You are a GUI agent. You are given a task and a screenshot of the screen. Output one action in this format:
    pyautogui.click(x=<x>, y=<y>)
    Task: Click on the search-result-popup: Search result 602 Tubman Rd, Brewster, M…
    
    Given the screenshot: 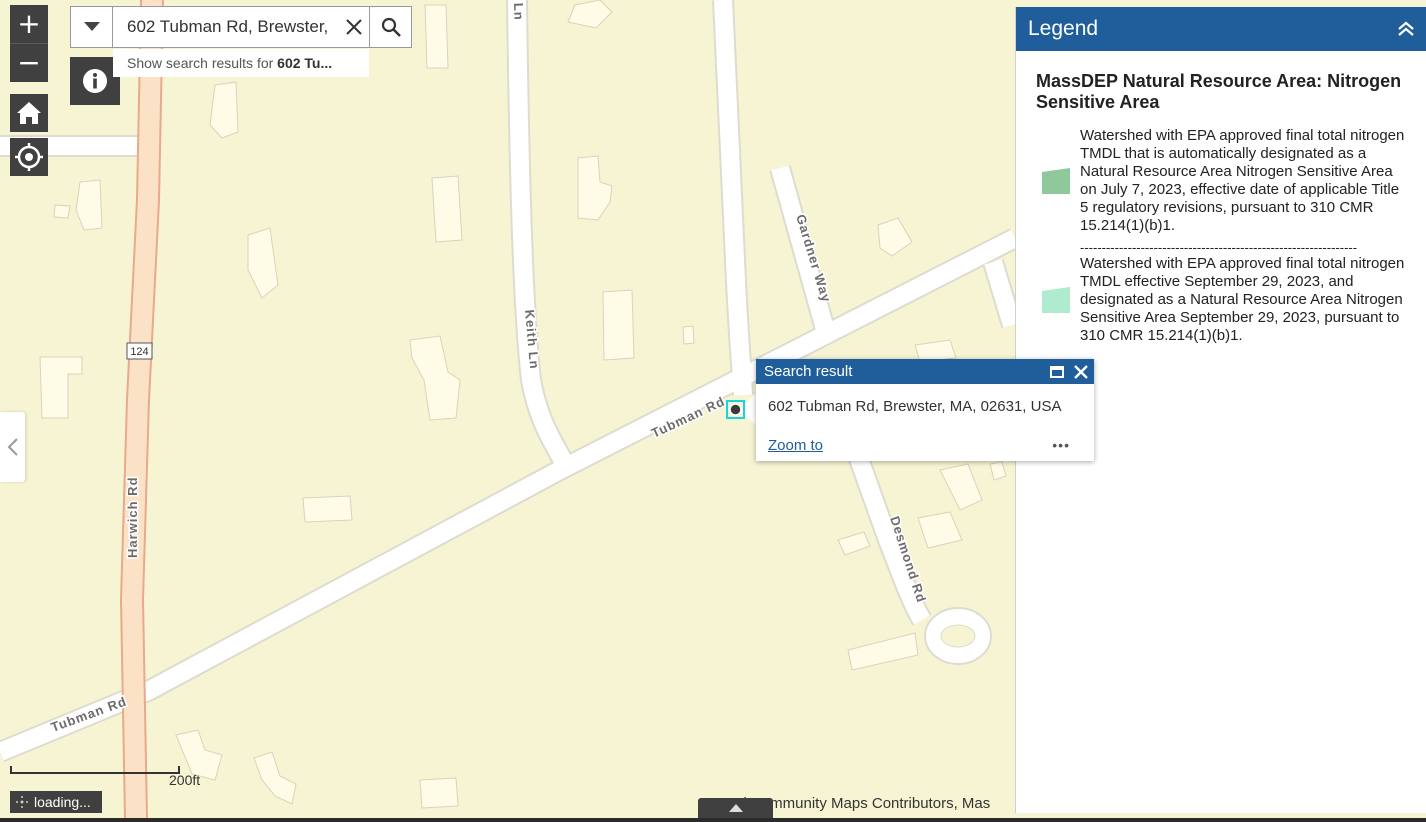 What is the action you would take?
    pyautogui.click(x=925, y=410)
    